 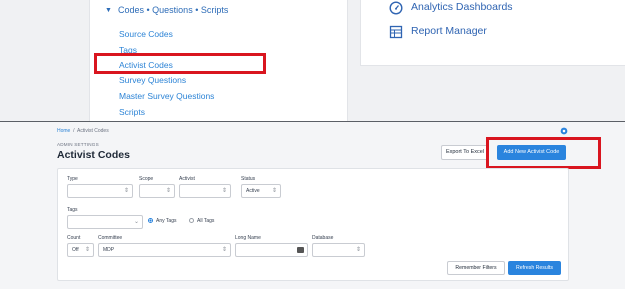 What do you see at coordinates (146, 65) in the screenshot?
I see `menu-item-activist-codes: Activist Codes` at bounding box center [146, 65].